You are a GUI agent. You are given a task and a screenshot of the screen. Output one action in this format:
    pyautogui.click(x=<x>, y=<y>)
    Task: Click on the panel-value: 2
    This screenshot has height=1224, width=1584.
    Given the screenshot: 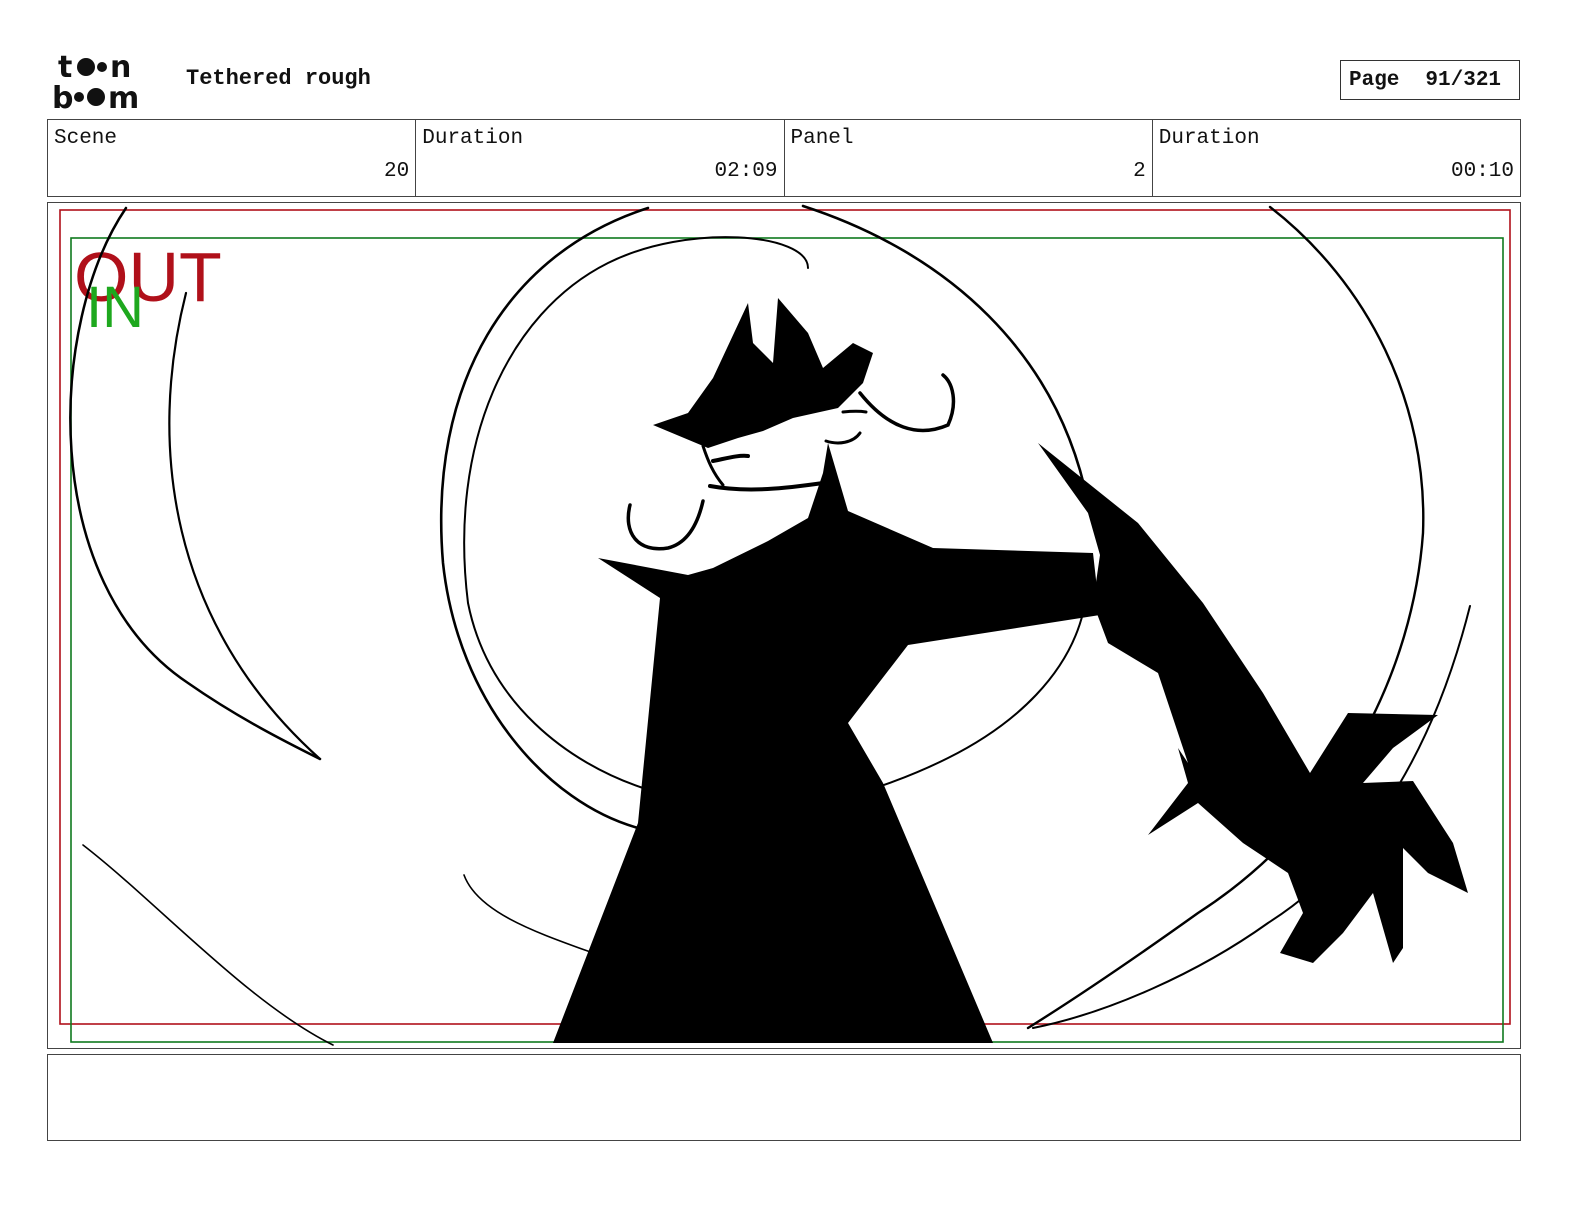 What is the action you would take?
    pyautogui.click(x=1139, y=171)
    